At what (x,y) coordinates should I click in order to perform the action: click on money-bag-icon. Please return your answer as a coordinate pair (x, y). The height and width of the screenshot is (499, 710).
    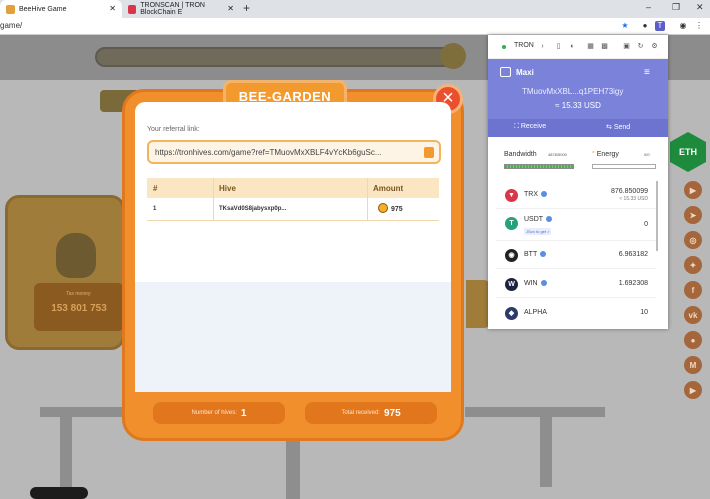
    Looking at the image, I should click on (76, 255).